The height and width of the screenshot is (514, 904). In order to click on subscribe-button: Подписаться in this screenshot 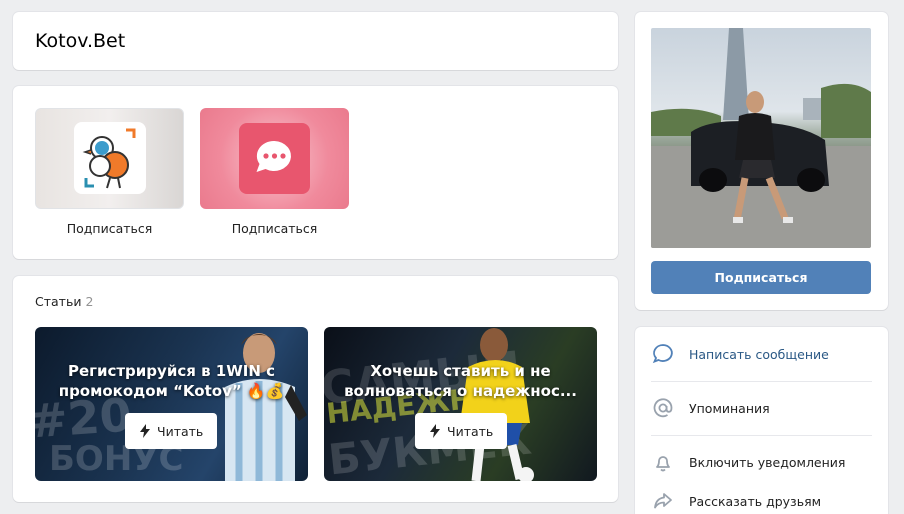, I will do `click(761, 277)`.